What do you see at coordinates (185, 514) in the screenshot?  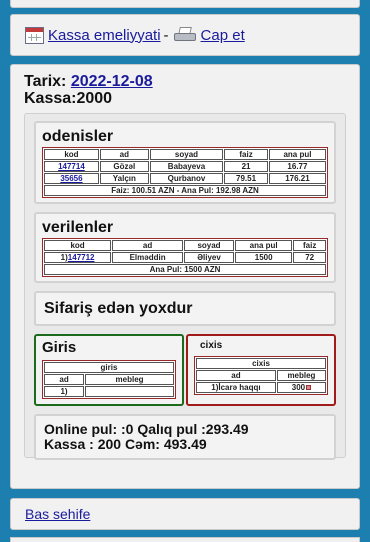 I see `footer-nav: Bas sehife` at bounding box center [185, 514].